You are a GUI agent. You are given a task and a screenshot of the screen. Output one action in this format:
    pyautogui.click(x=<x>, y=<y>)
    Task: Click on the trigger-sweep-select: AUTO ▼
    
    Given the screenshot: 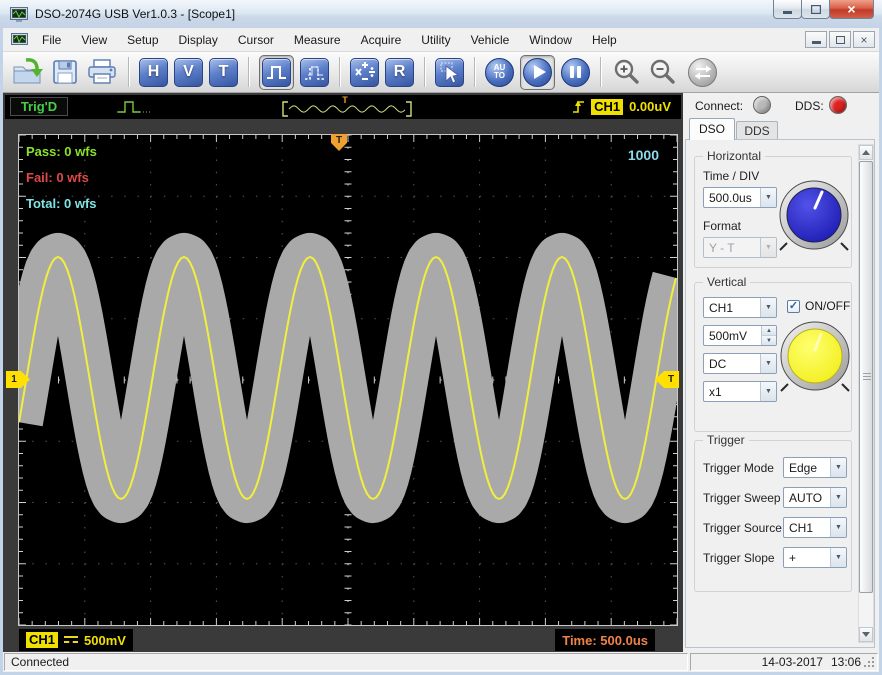 What is the action you would take?
    pyautogui.click(x=815, y=497)
    